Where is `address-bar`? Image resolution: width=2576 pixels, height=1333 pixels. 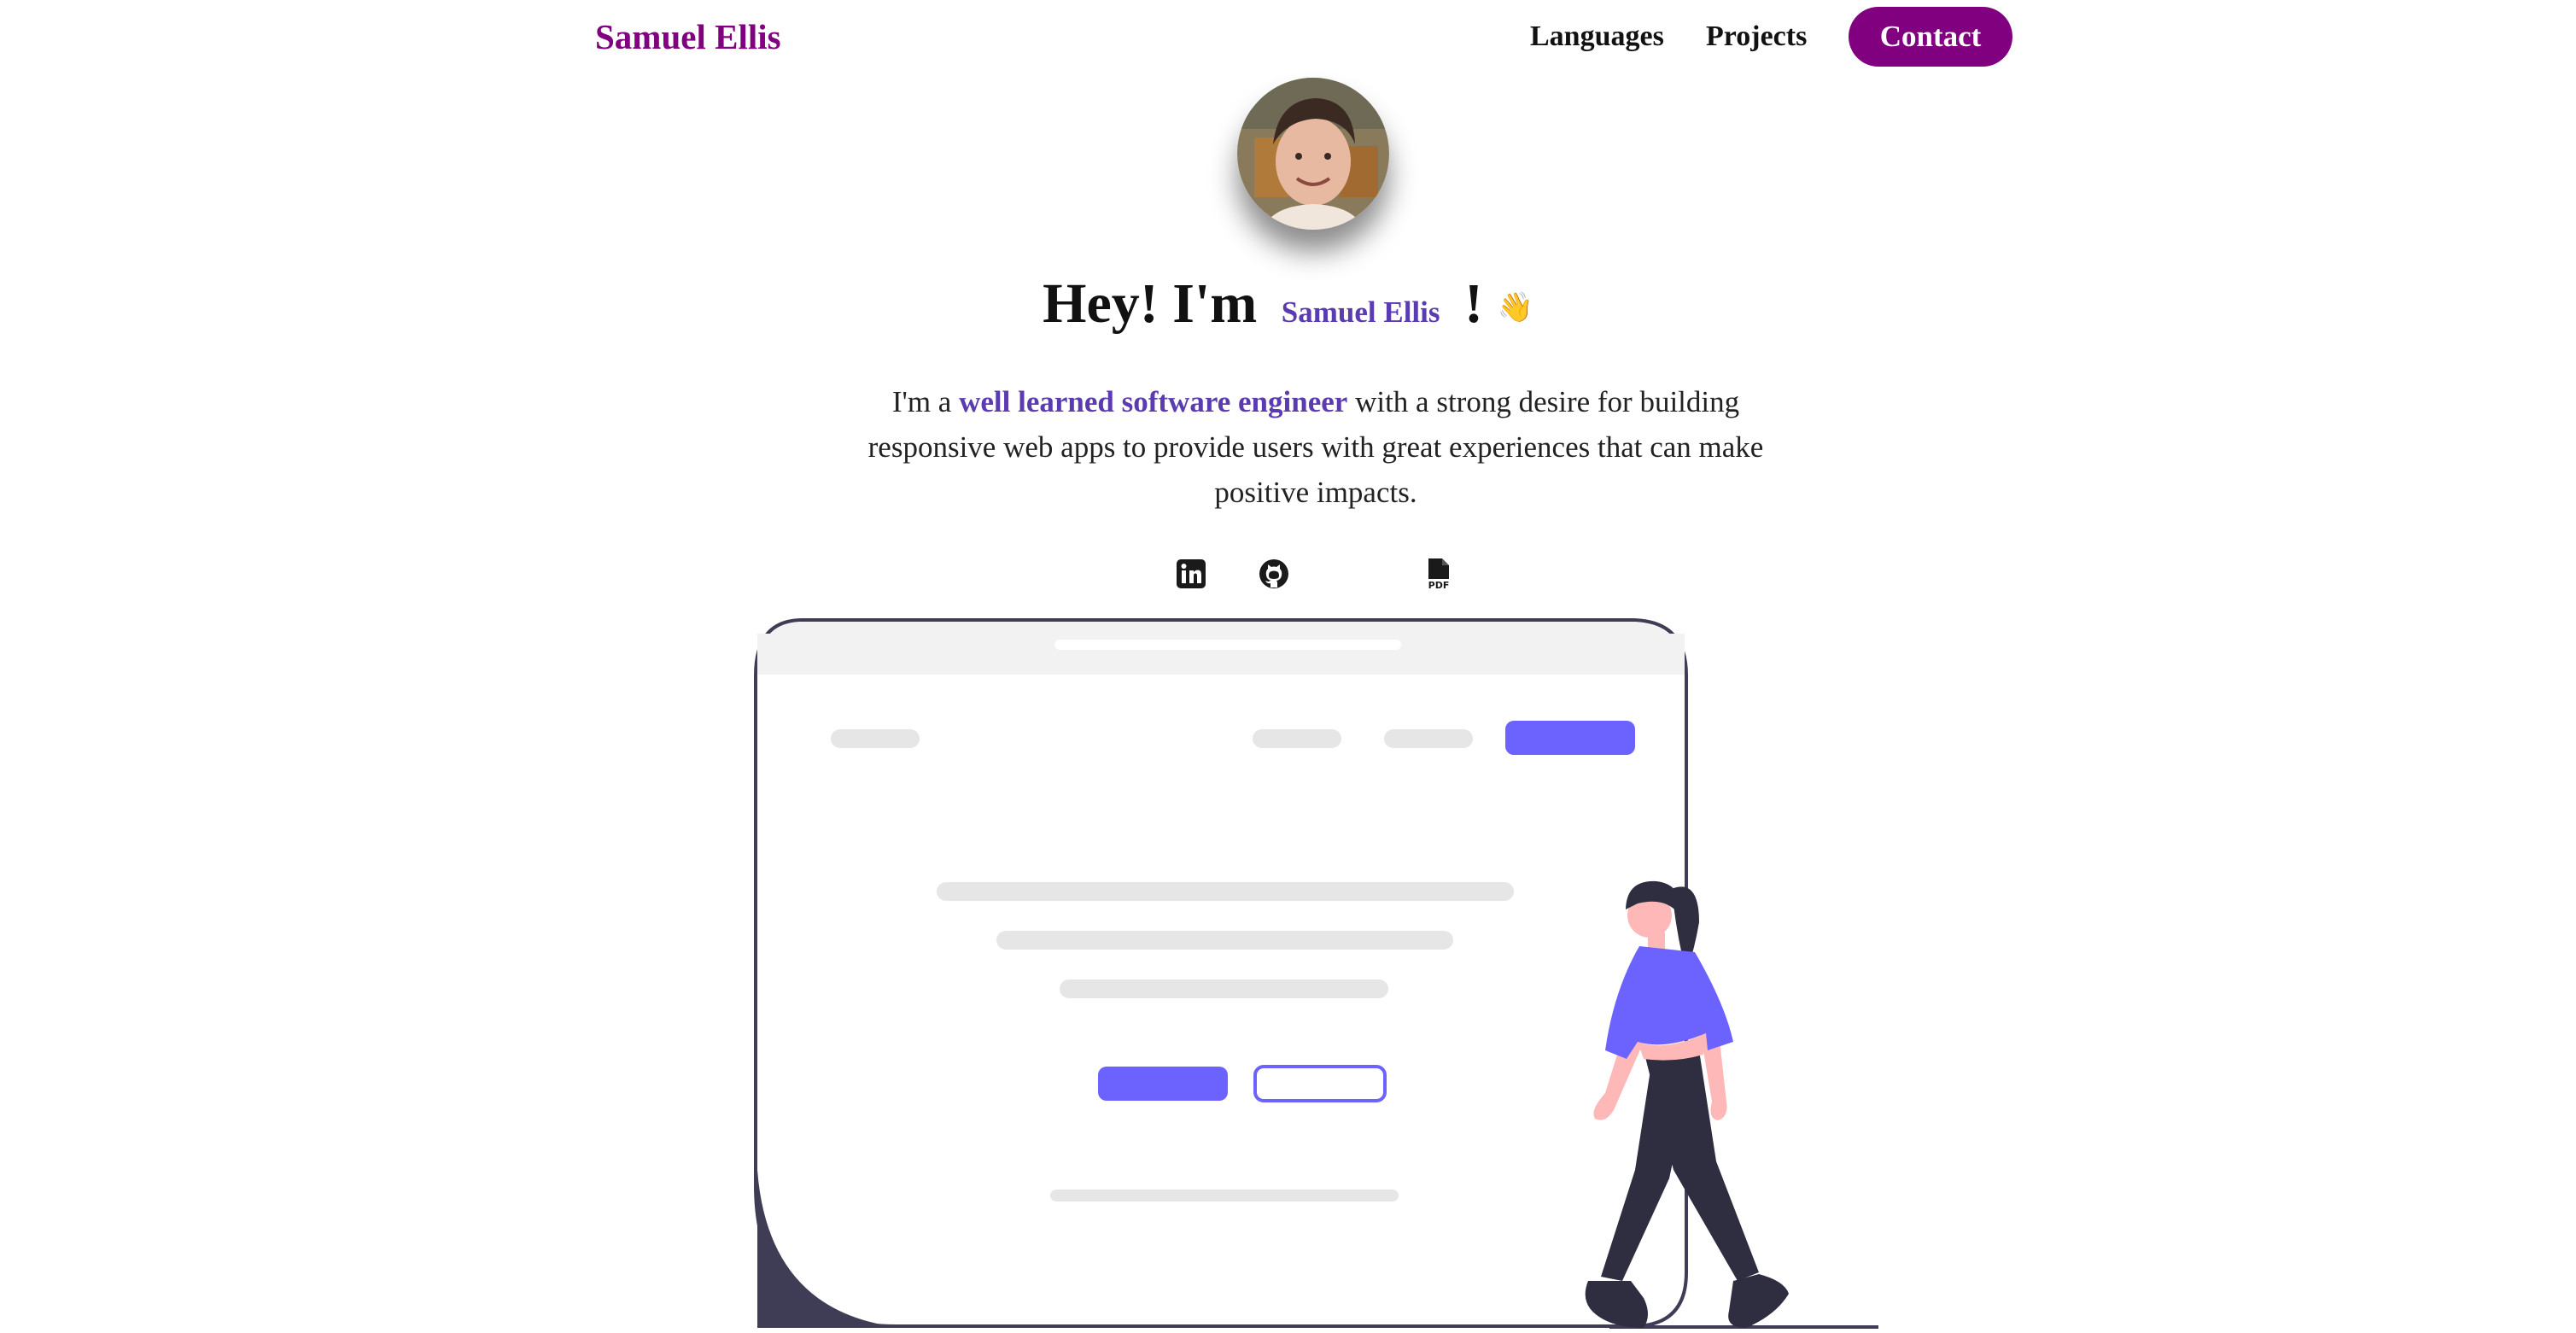 address-bar is located at coordinates (1227, 645).